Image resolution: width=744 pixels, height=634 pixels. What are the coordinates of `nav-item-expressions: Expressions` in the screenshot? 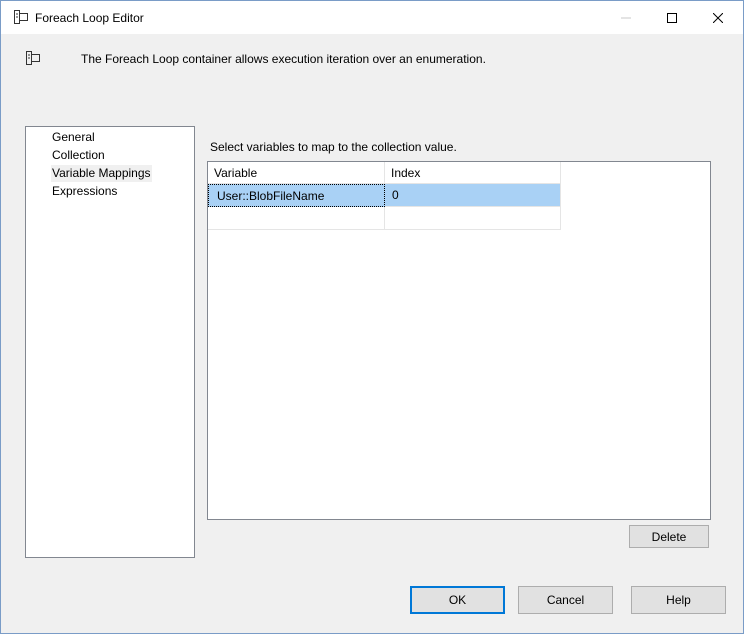 It's located at (84, 191).